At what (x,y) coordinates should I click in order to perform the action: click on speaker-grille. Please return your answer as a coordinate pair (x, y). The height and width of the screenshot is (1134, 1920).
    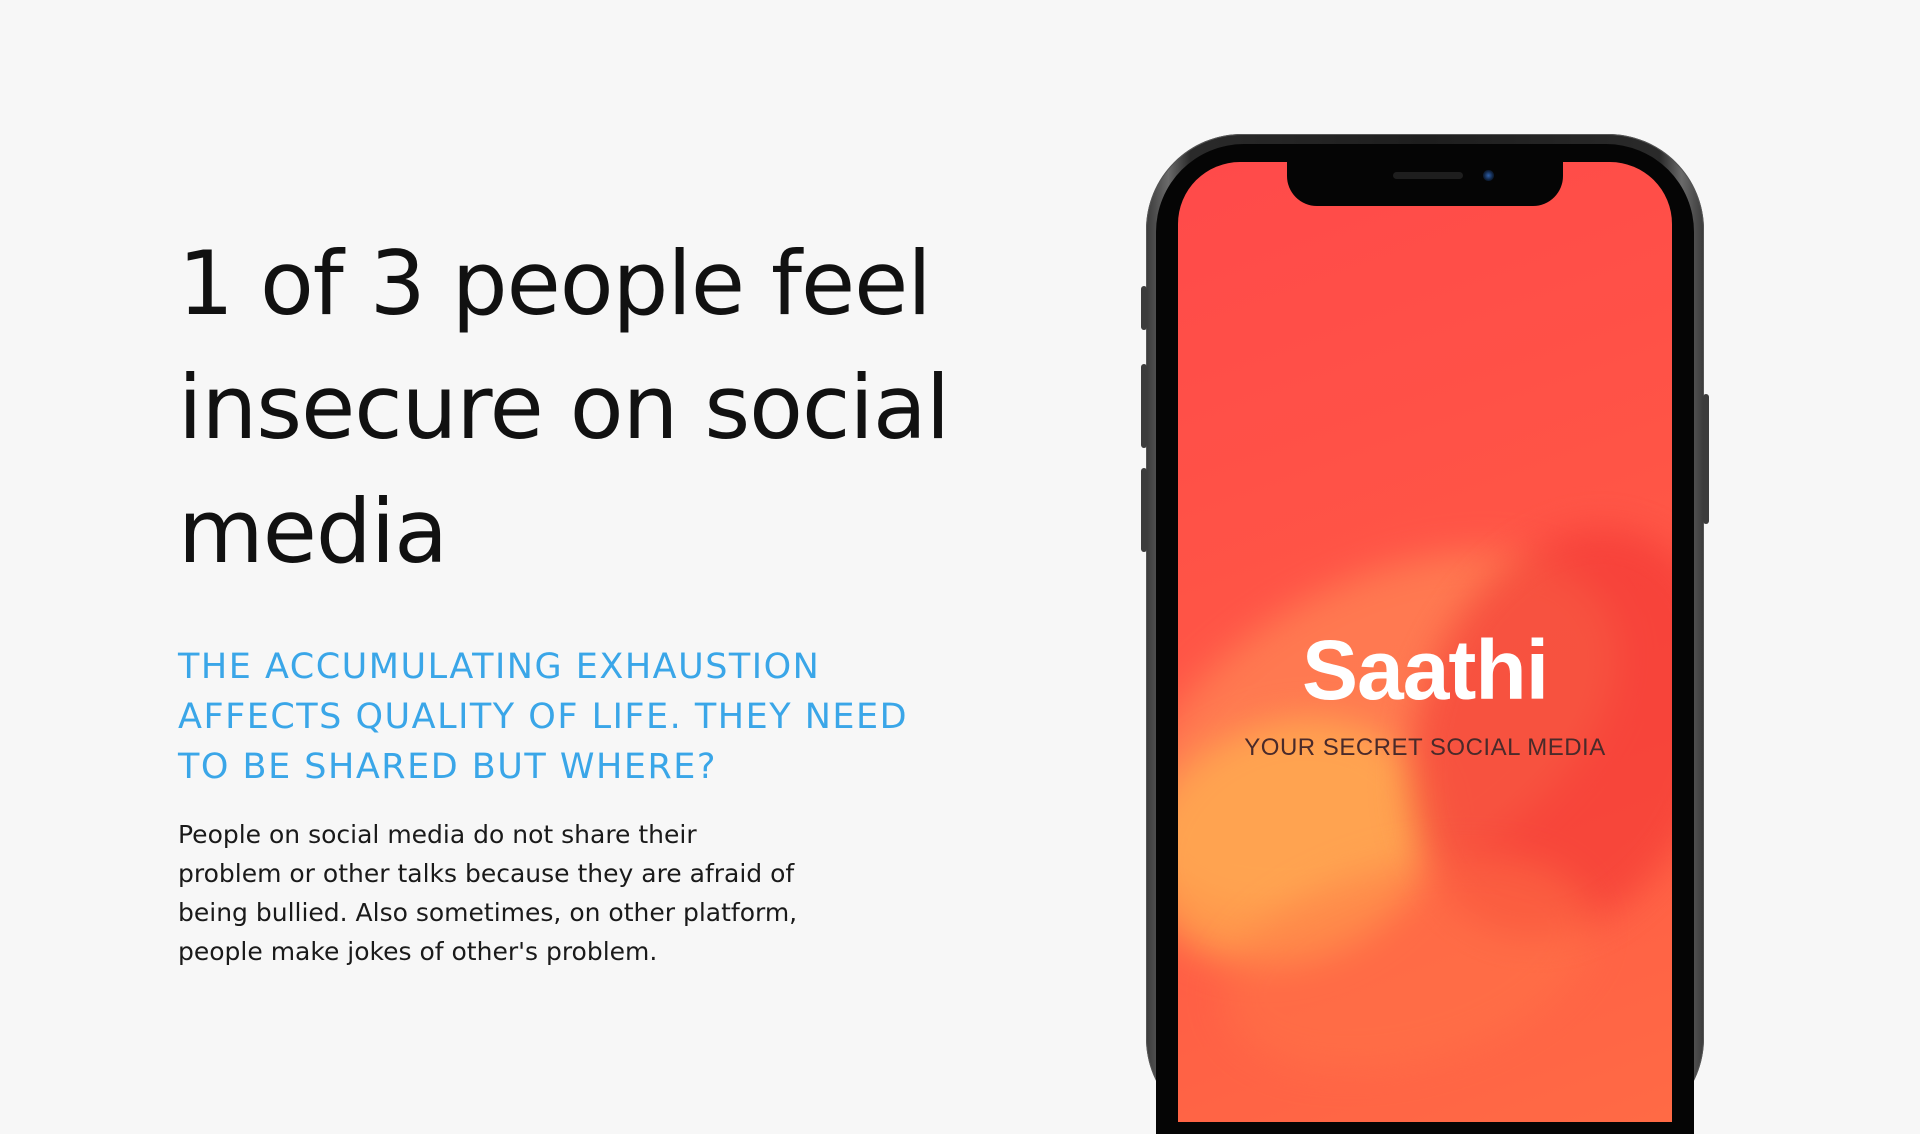
    Looking at the image, I should click on (1428, 175).